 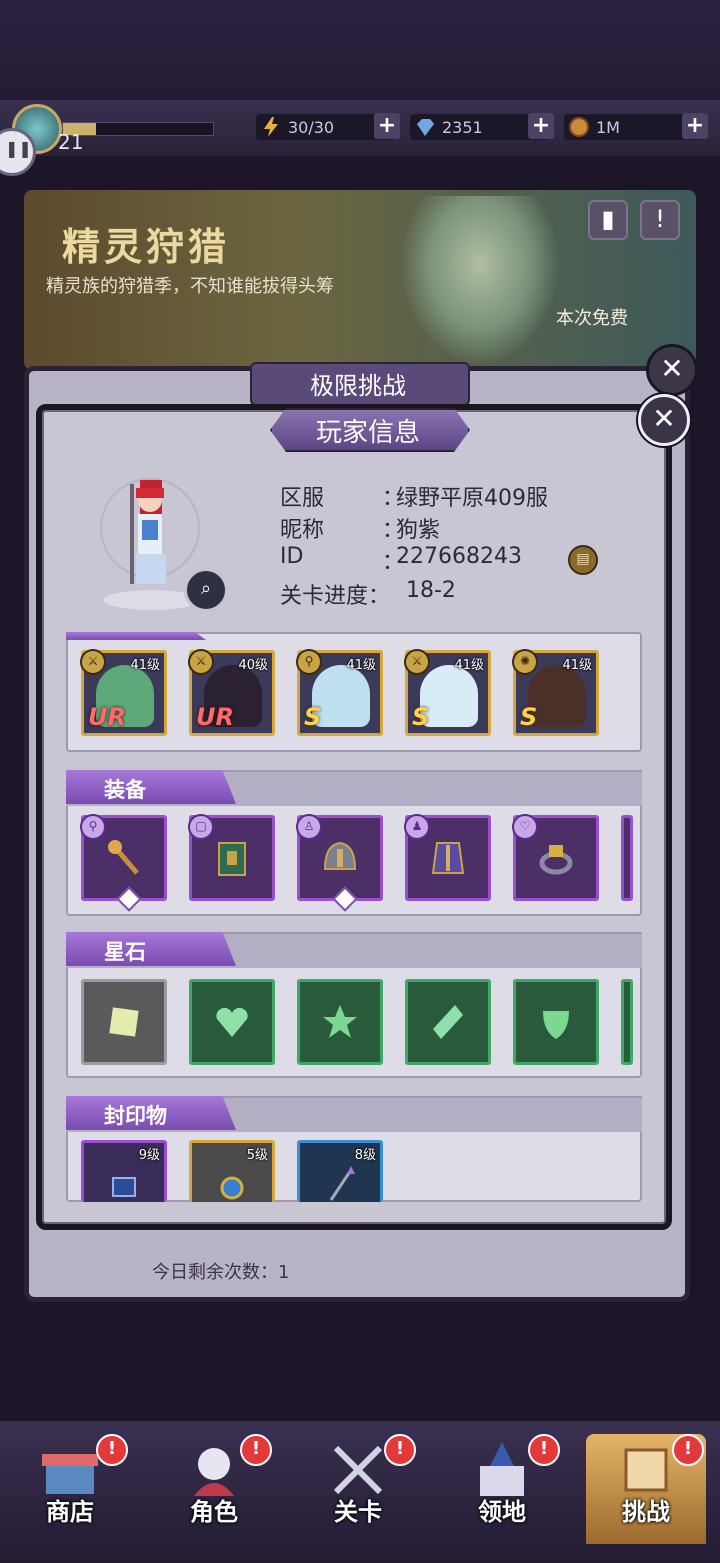 What do you see at coordinates (138, 129) in the screenshot?
I see `exp-bar` at bounding box center [138, 129].